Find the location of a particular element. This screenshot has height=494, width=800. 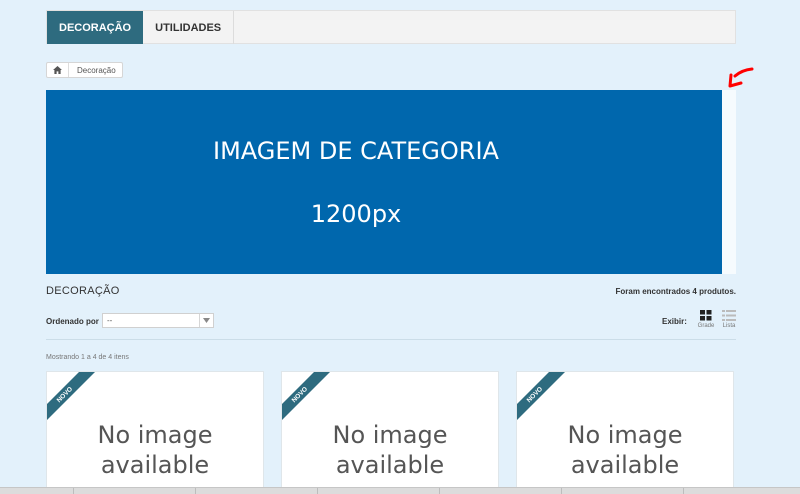

sort-select: -- is located at coordinates (158, 320).